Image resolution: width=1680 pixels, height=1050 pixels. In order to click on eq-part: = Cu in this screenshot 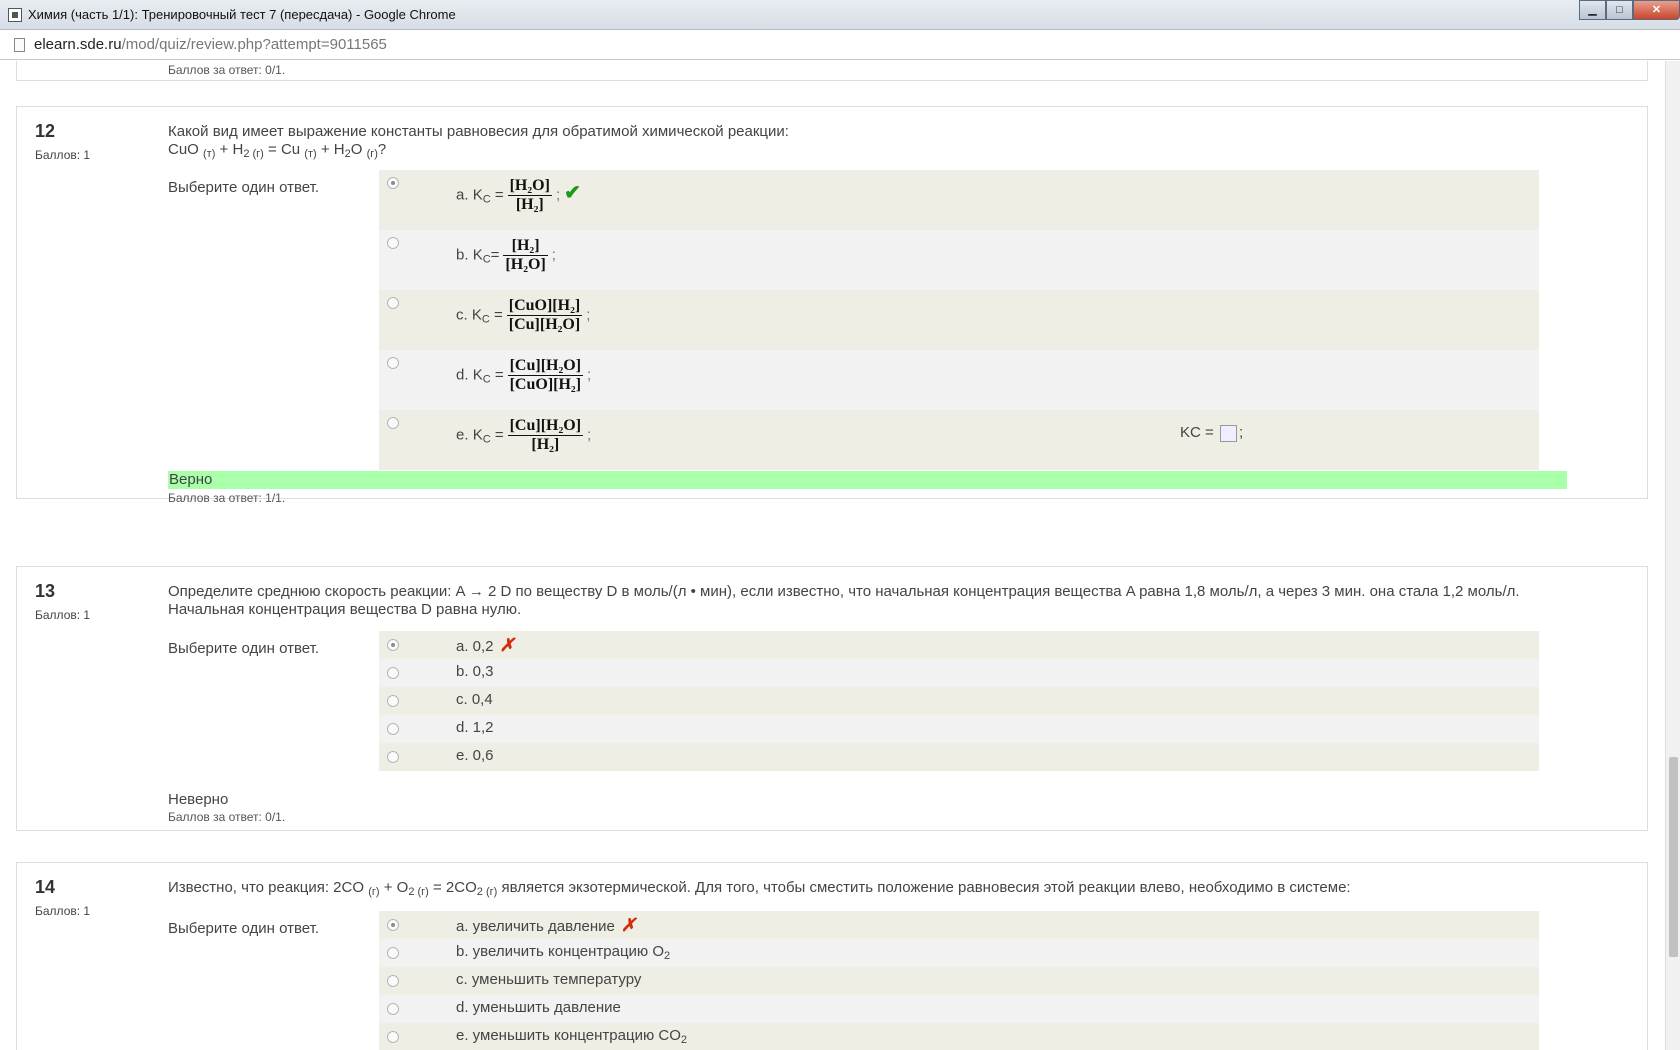, I will do `click(282, 149)`.